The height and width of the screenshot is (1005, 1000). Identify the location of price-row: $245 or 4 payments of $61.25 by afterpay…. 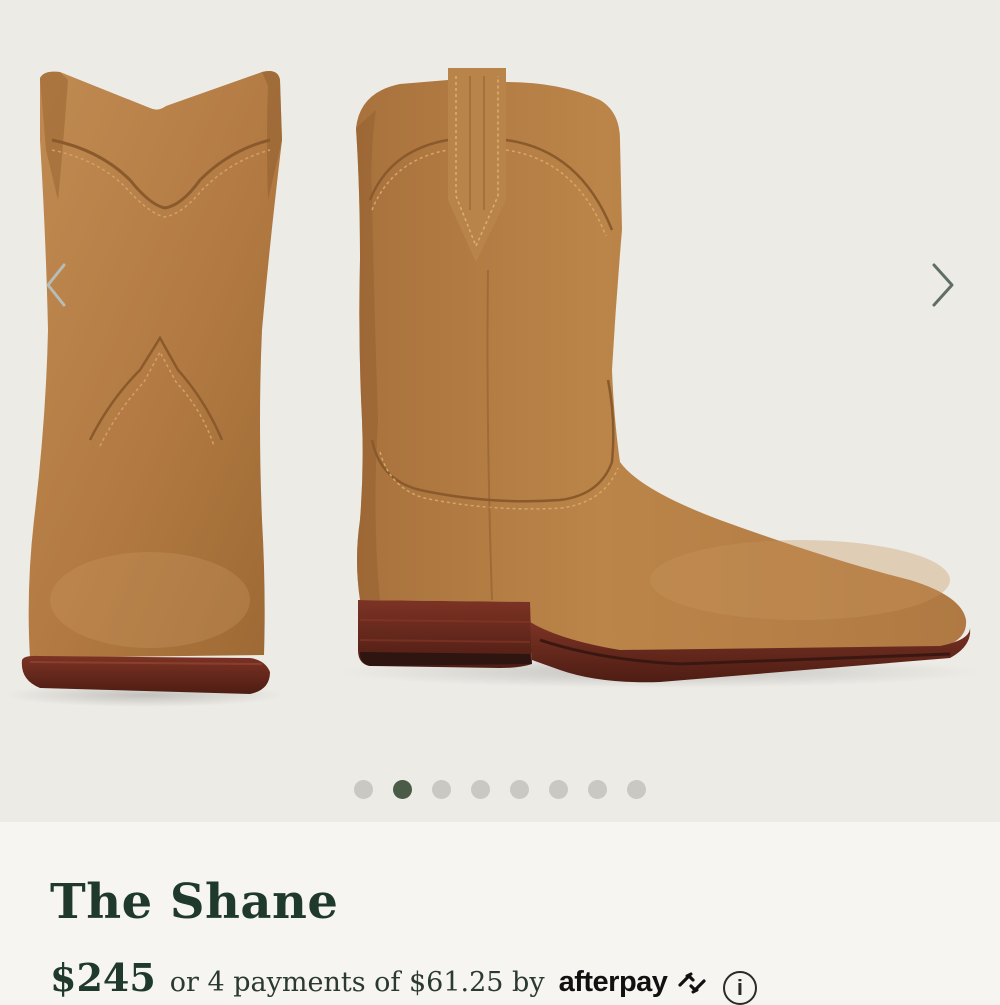
(403, 980).